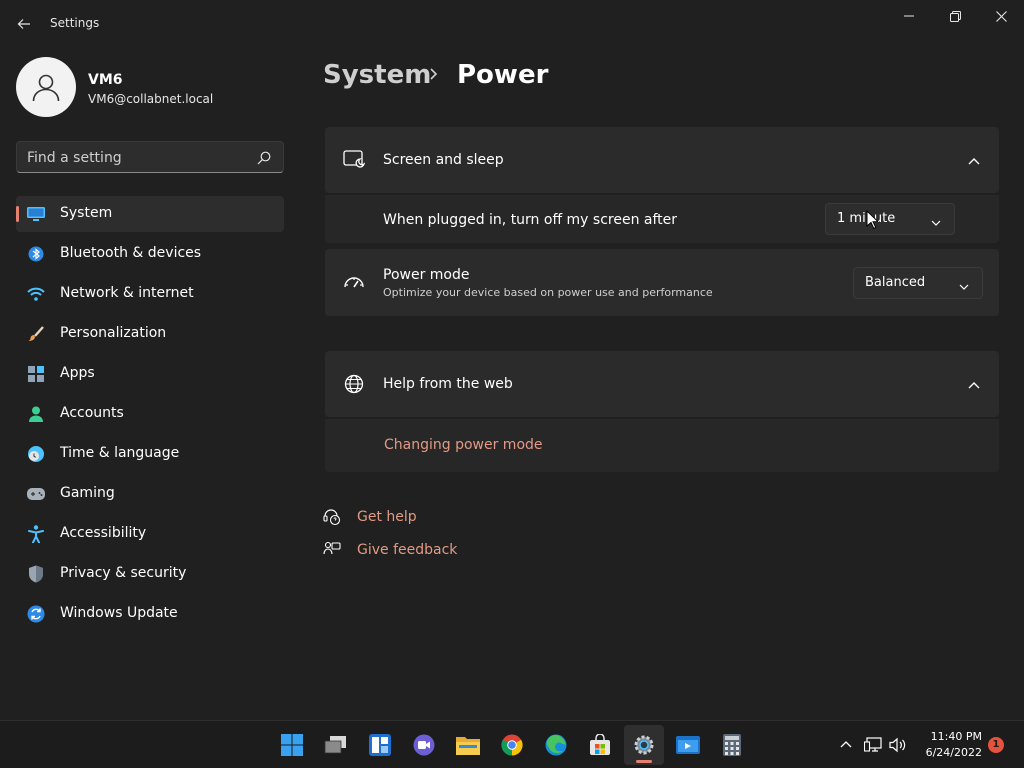 The width and height of the screenshot is (1024, 768). I want to click on edge-icon, so click(556, 745).